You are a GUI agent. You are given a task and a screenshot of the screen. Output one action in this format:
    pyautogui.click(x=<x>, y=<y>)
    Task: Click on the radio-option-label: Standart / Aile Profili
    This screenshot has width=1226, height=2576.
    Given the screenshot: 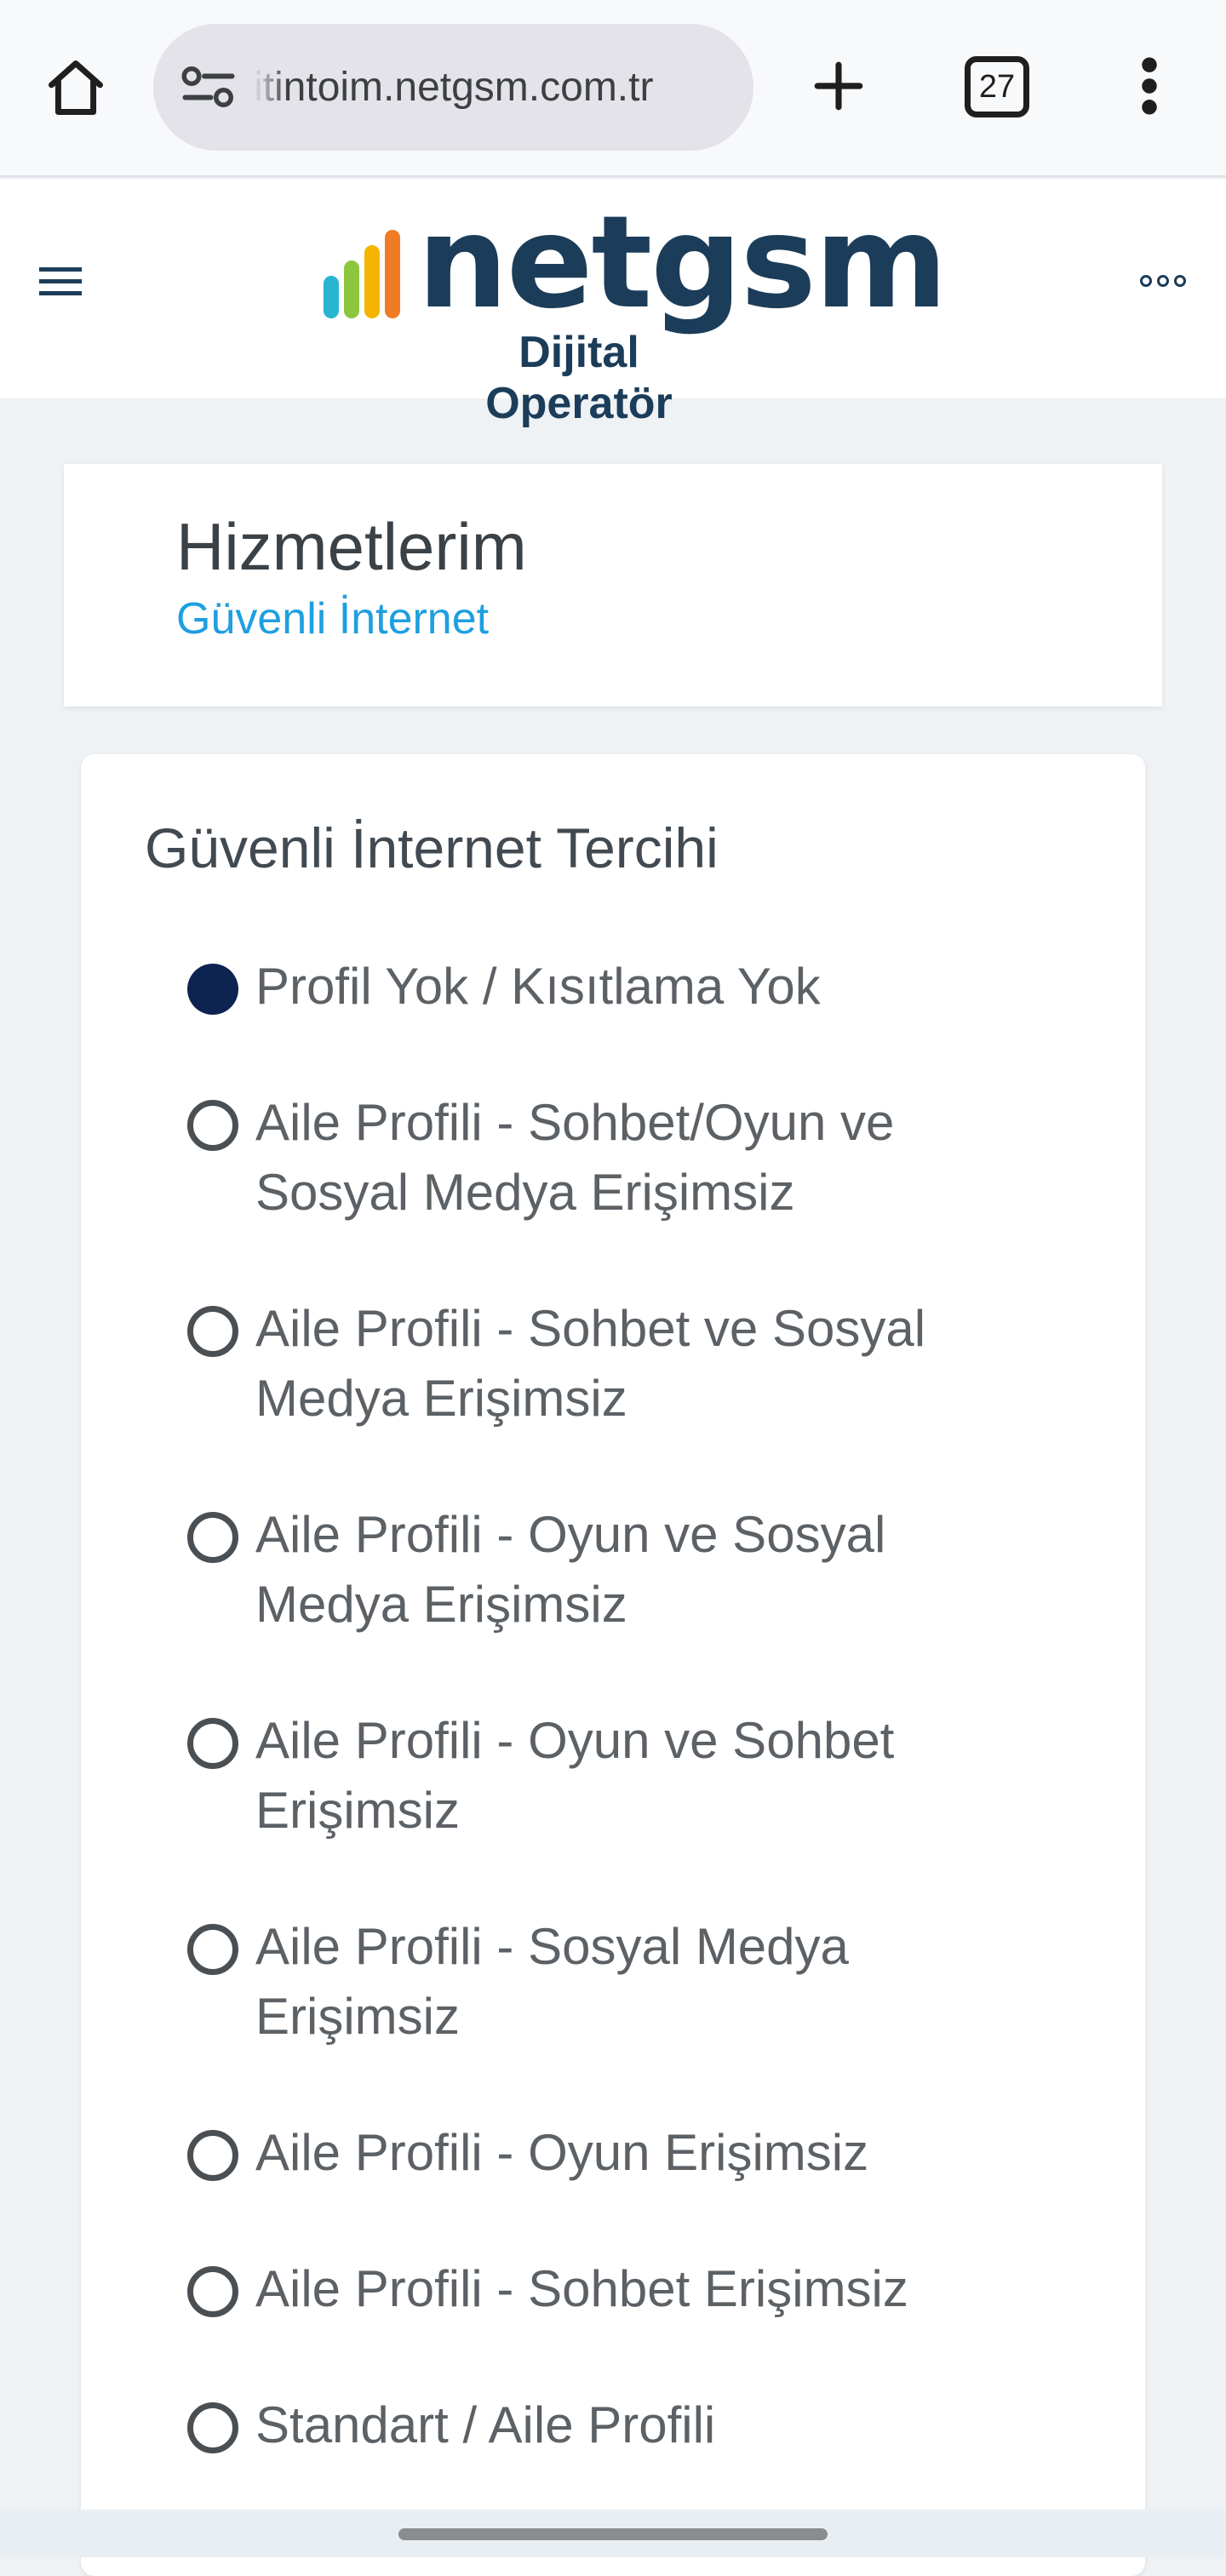 What is the action you would take?
    pyautogui.click(x=647, y=2425)
    